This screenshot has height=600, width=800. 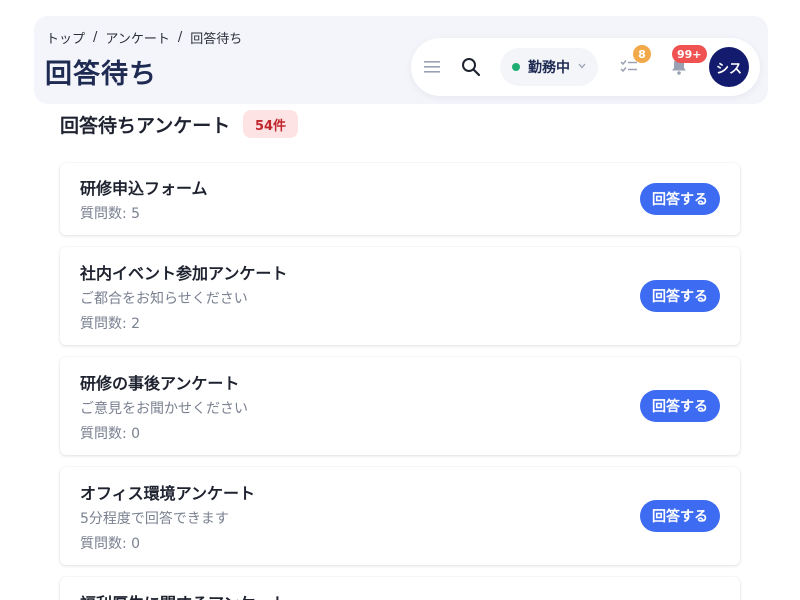 I want to click on survey-title: 研修の事後アンケート, so click(x=160, y=383).